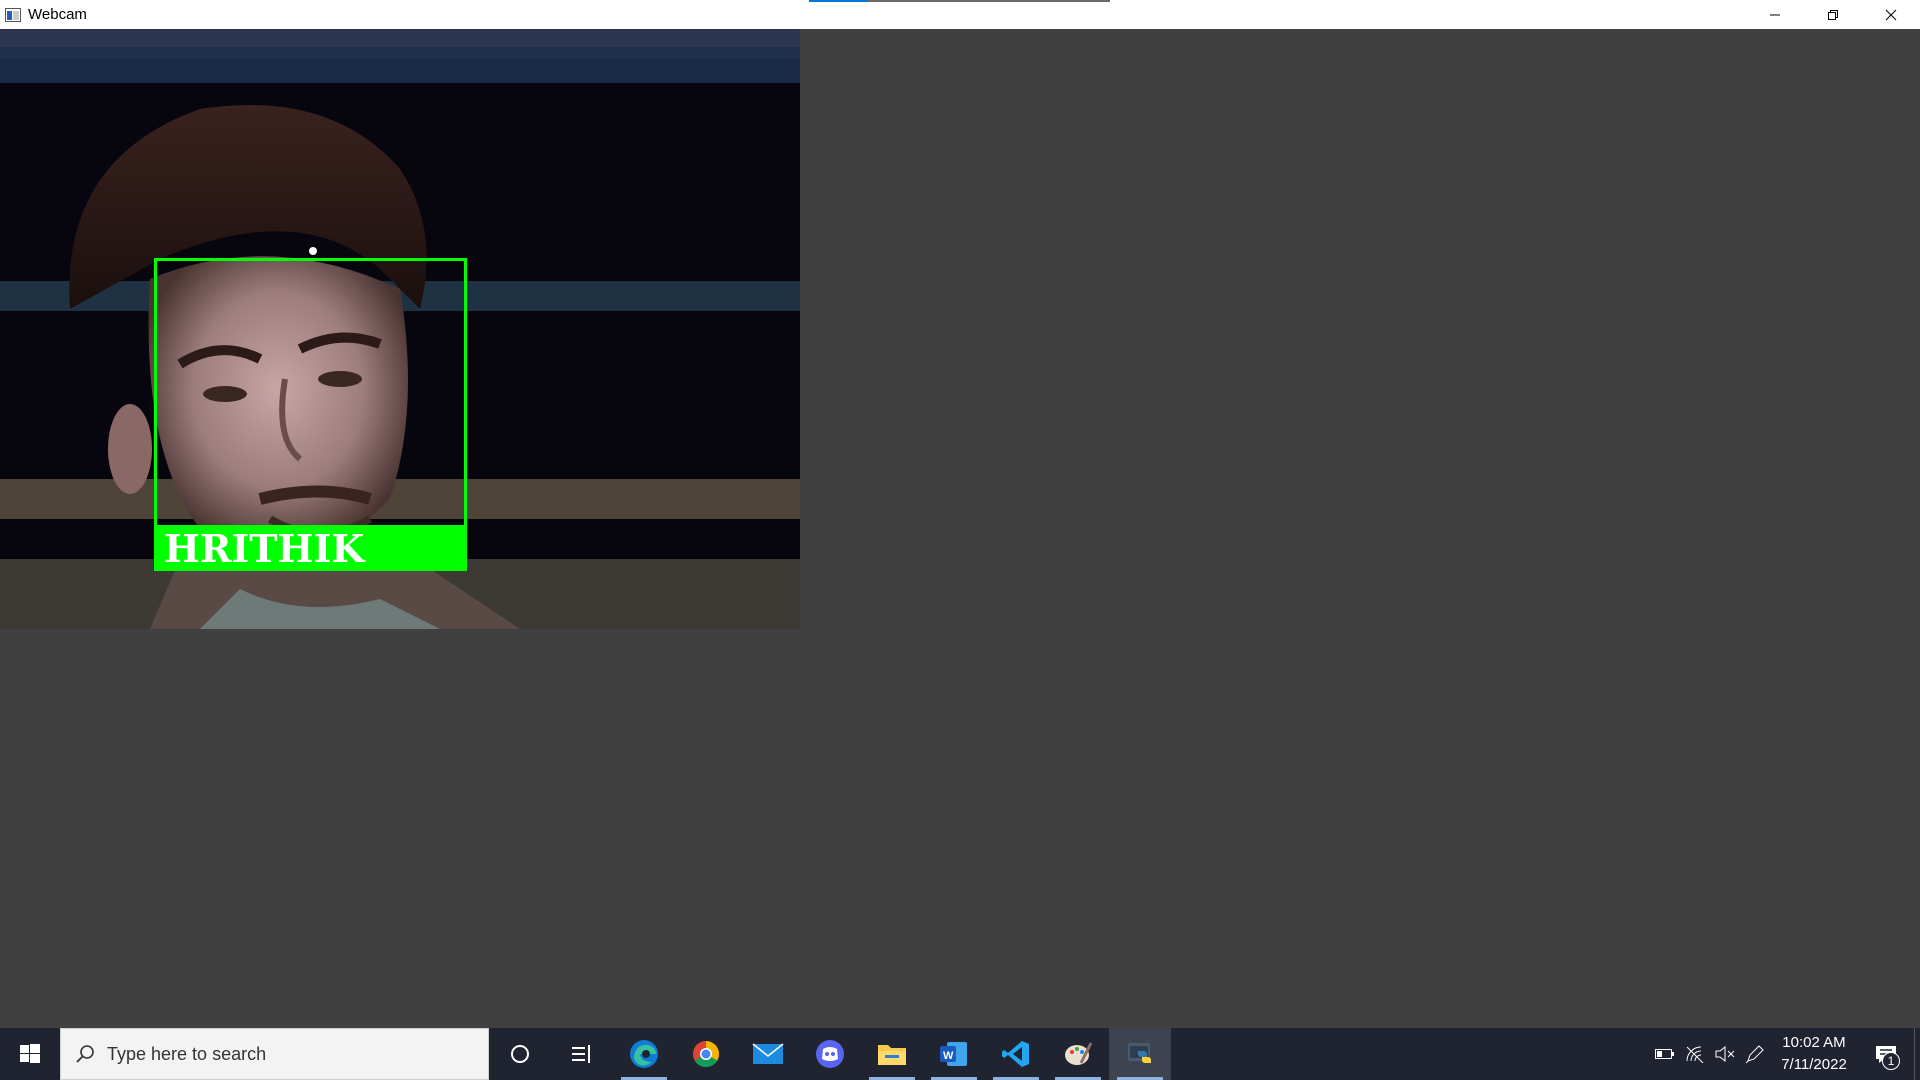 This screenshot has height=1080, width=1920. I want to click on window-title: Webcam, so click(57, 14).